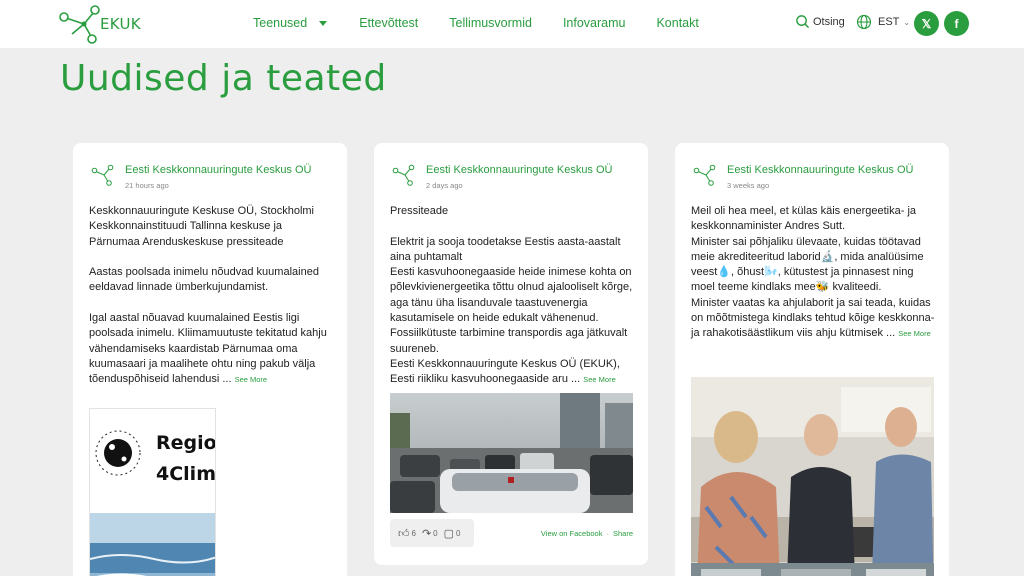 This screenshot has height=576, width=1024. I want to click on thumbs-up-icon: 👍︎, so click(404, 533).